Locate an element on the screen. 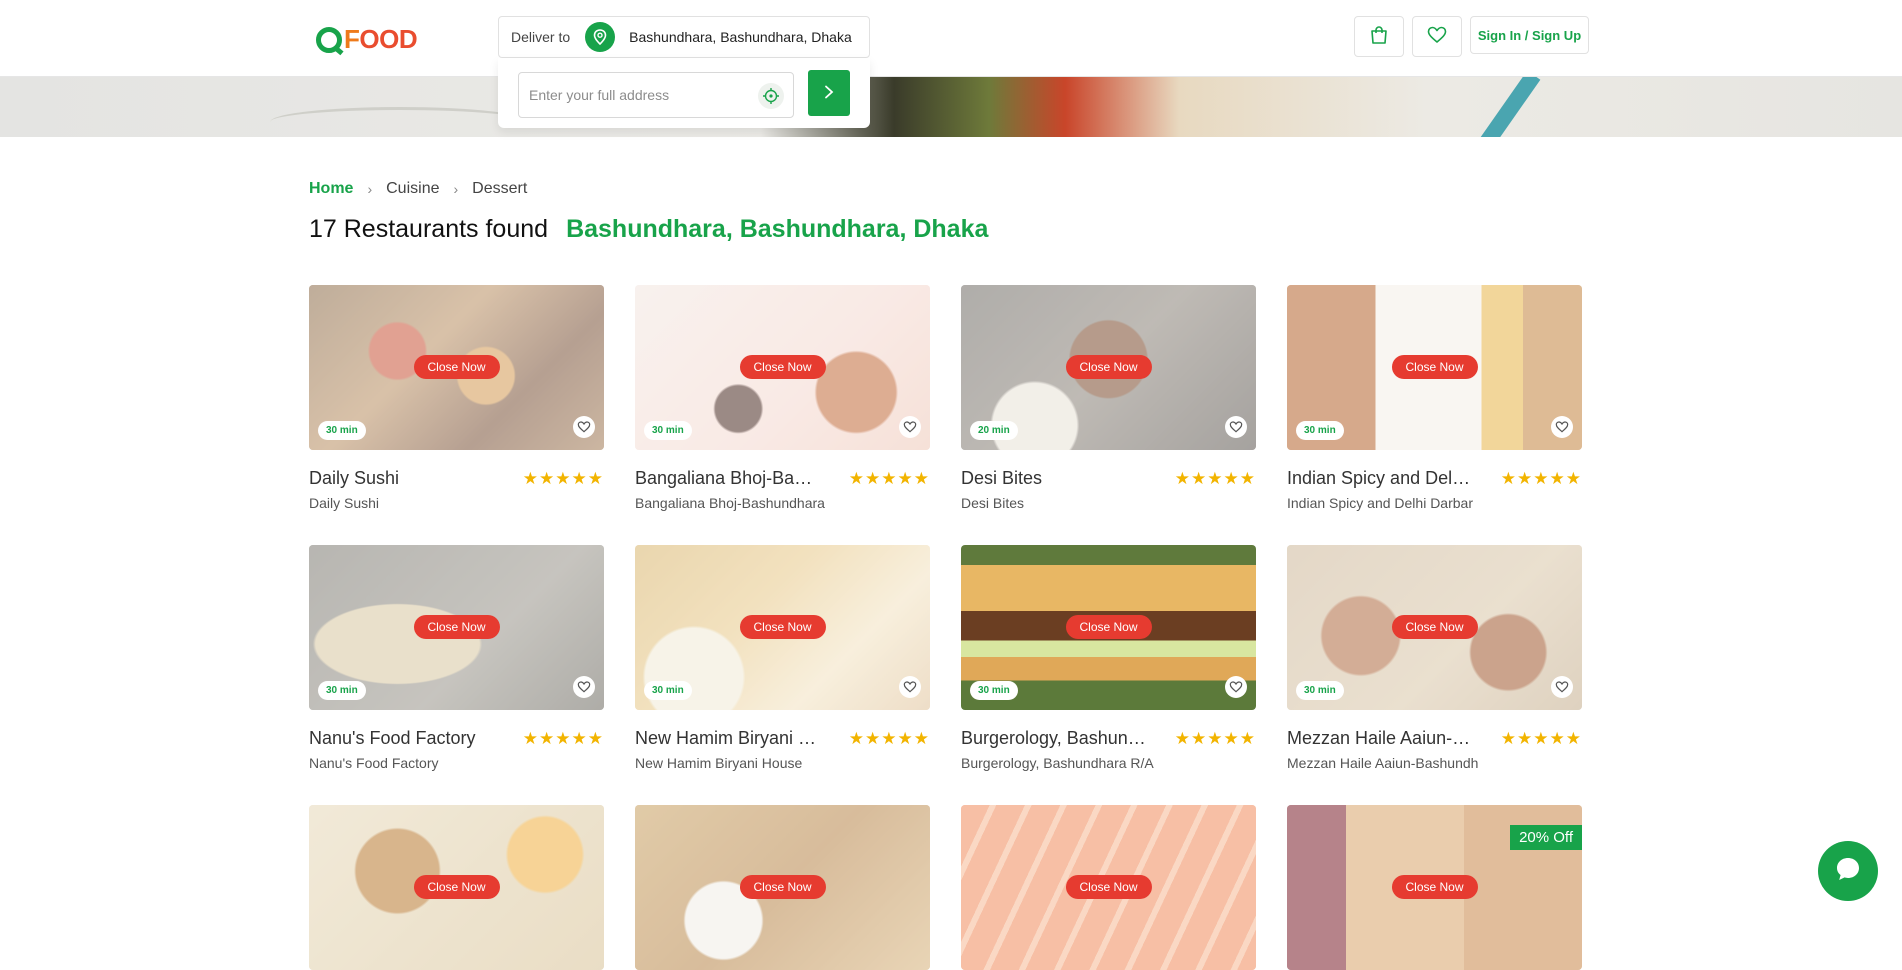 The height and width of the screenshot is (970, 1902). restaurant-branch: Daily Sushi is located at coordinates (344, 503).